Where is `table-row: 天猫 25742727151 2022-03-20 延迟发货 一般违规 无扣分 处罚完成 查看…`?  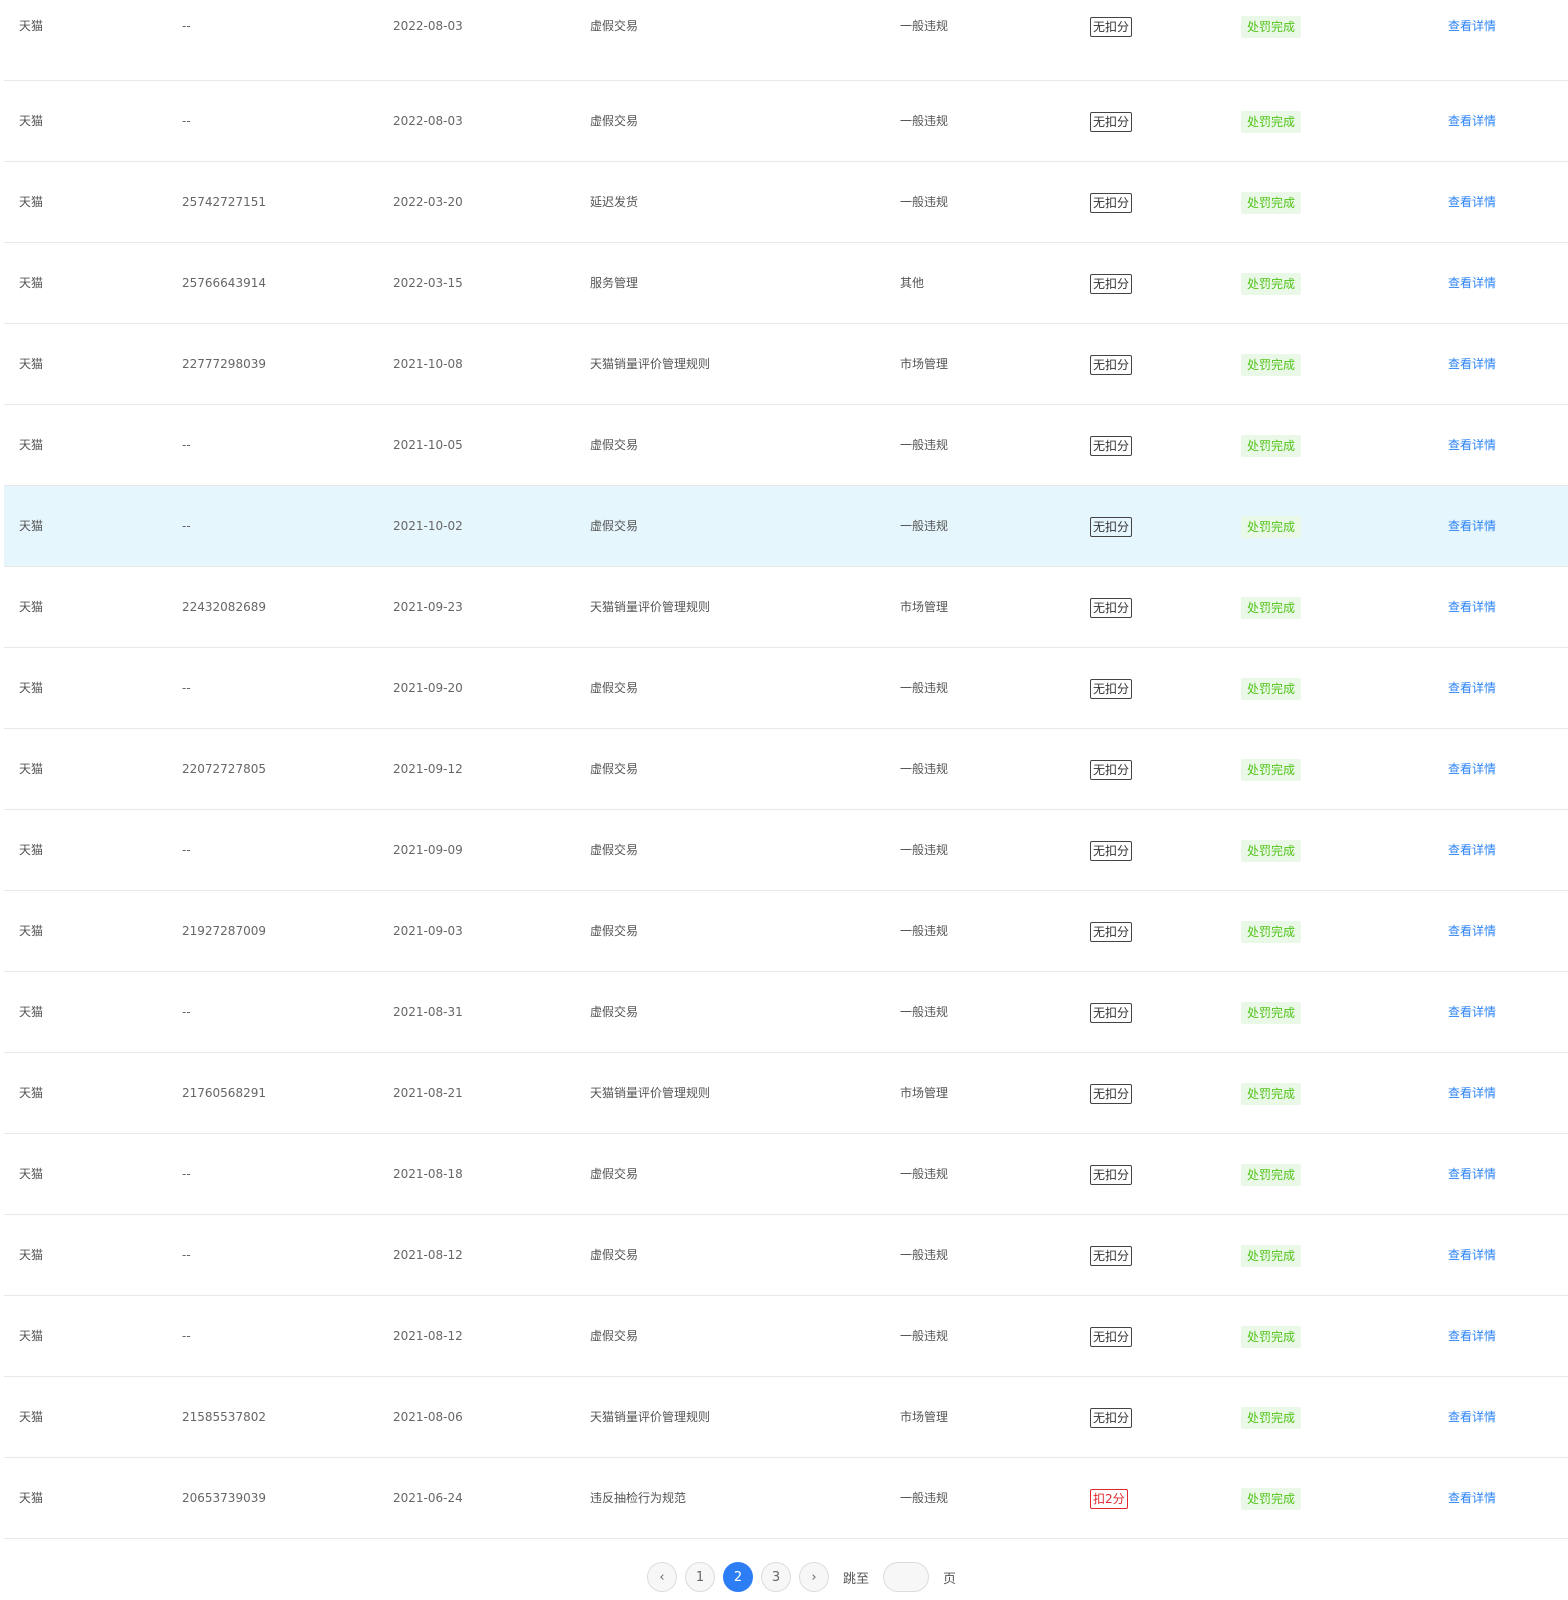 table-row: 天猫 25742727151 2022-03-20 延迟发货 一般违规 无扣分 处罚完成 查看… is located at coordinates (786, 202).